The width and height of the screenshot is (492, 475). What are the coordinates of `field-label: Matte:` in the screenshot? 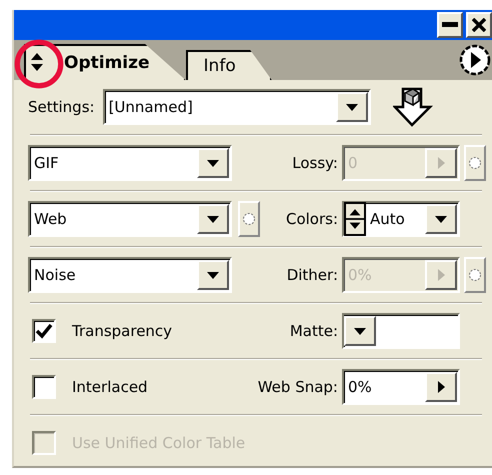 It's located at (314, 331).